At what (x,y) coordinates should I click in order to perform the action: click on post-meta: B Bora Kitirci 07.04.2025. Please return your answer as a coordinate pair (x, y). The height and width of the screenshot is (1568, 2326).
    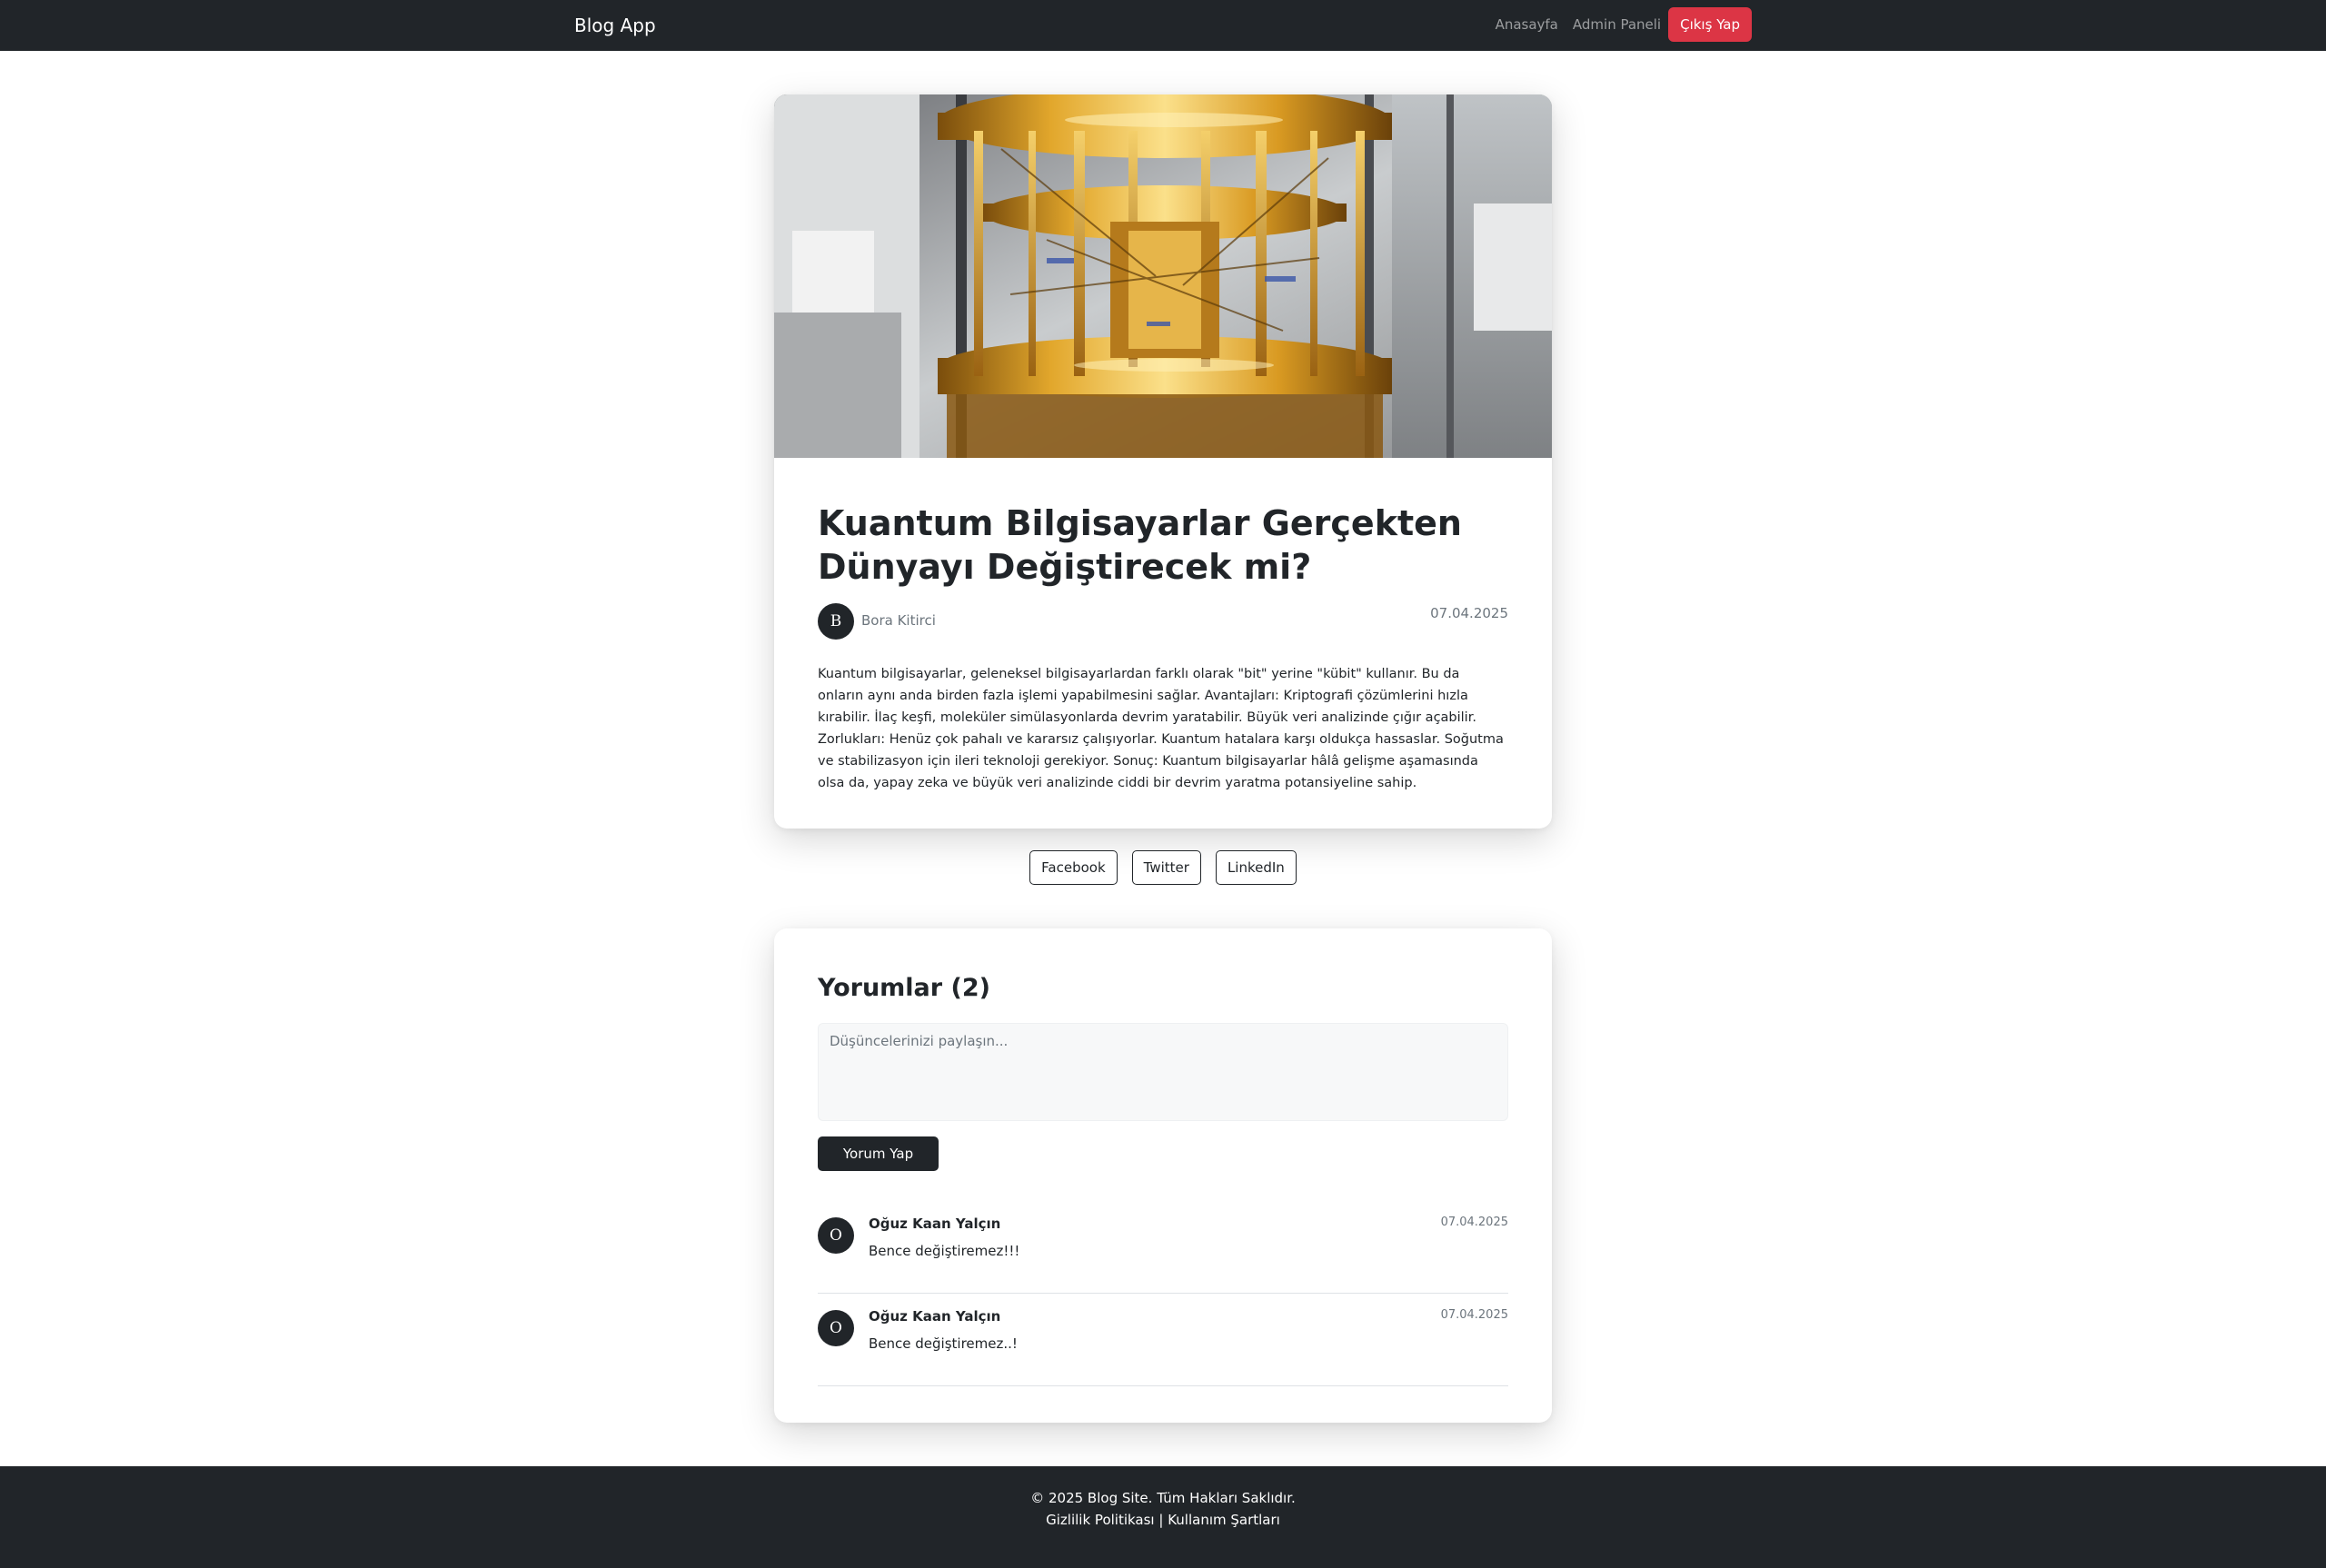
    Looking at the image, I should click on (1163, 623).